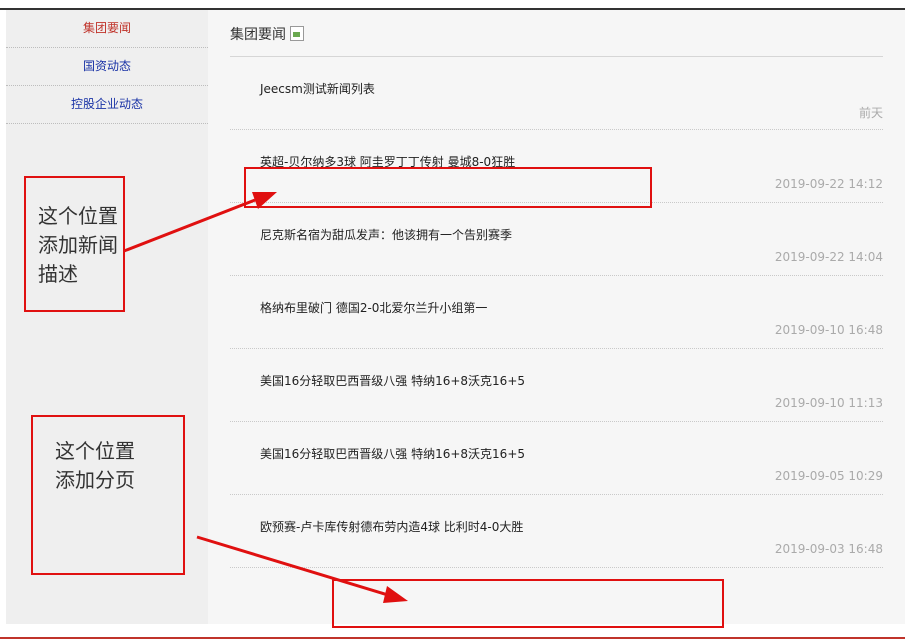 This screenshot has height=641, width=905. Describe the element at coordinates (200, 222) in the screenshot. I see `arrow-description` at that location.